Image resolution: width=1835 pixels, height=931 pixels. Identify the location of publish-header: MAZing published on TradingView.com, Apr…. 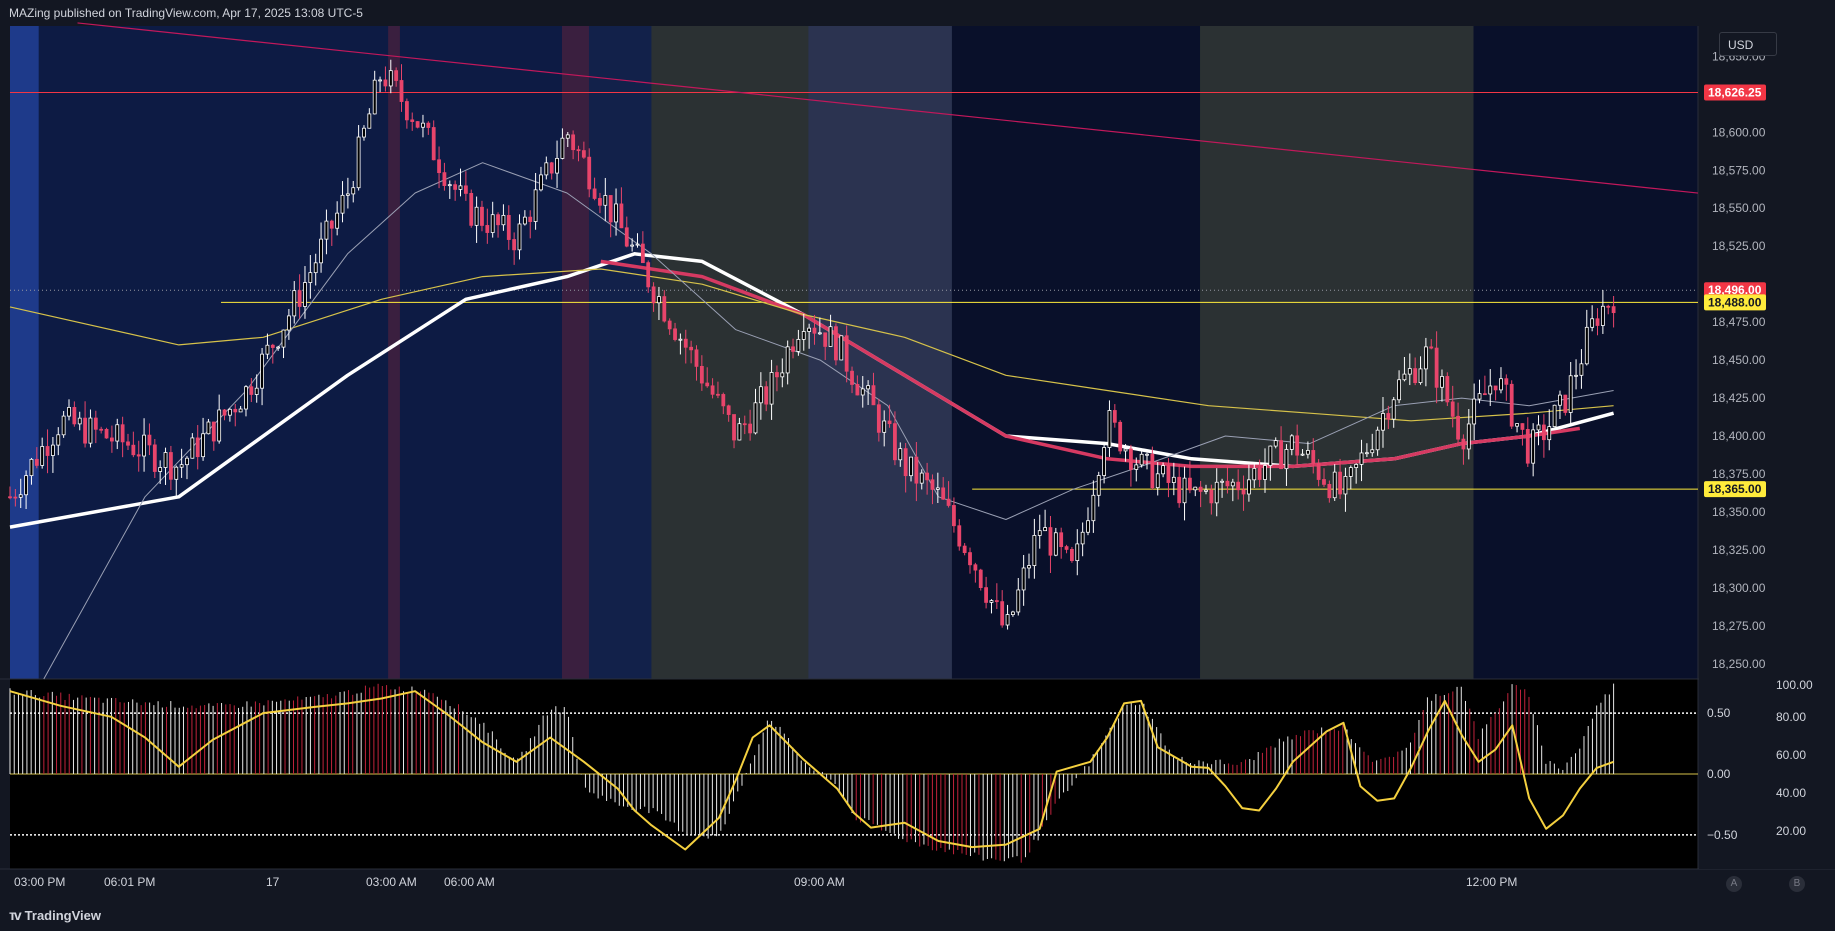
(186, 13).